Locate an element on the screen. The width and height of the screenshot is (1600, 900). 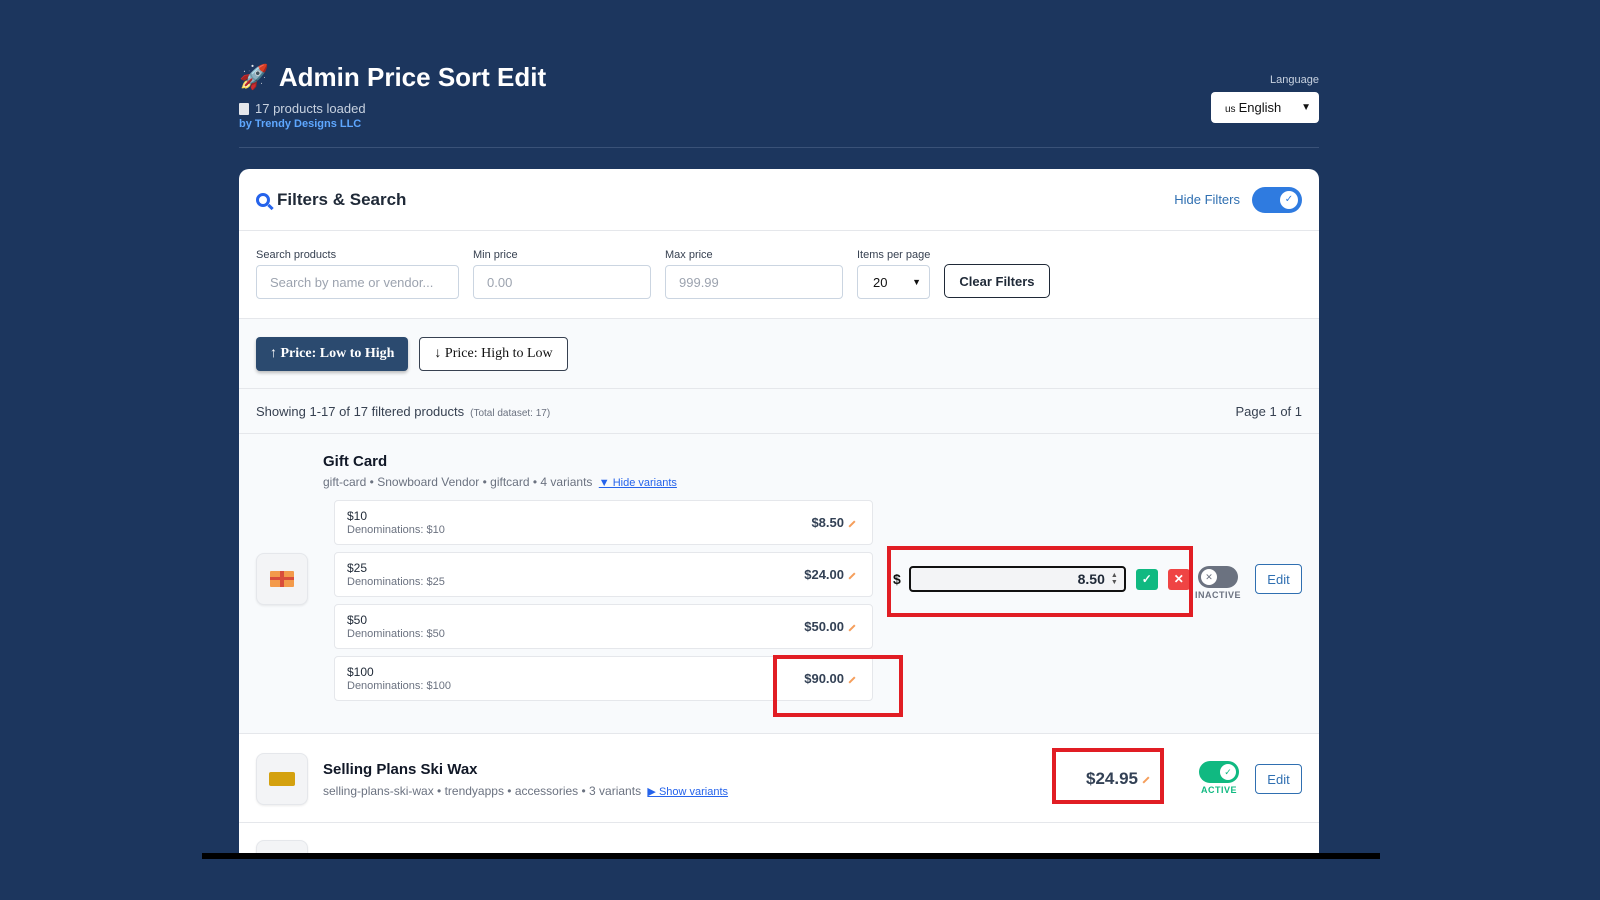
variant-denomination: Denominations: $50 is located at coordinates (396, 634).